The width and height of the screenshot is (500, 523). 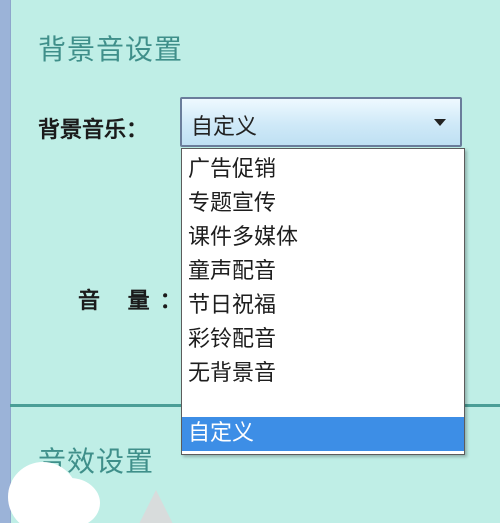 I want to click on dropdown-option: 节日祝福, so click(x=323, y=306).